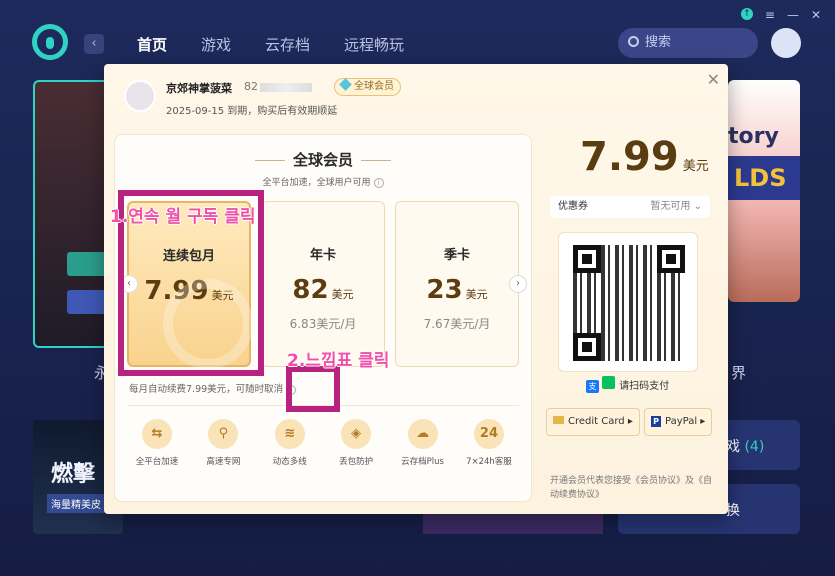 The width and height of the screenshot is (835, 576). Describe the element at coordinates (338, 361) in the screenshot. I see `annotation-step2: 2.느낌표 클릭` at that location.